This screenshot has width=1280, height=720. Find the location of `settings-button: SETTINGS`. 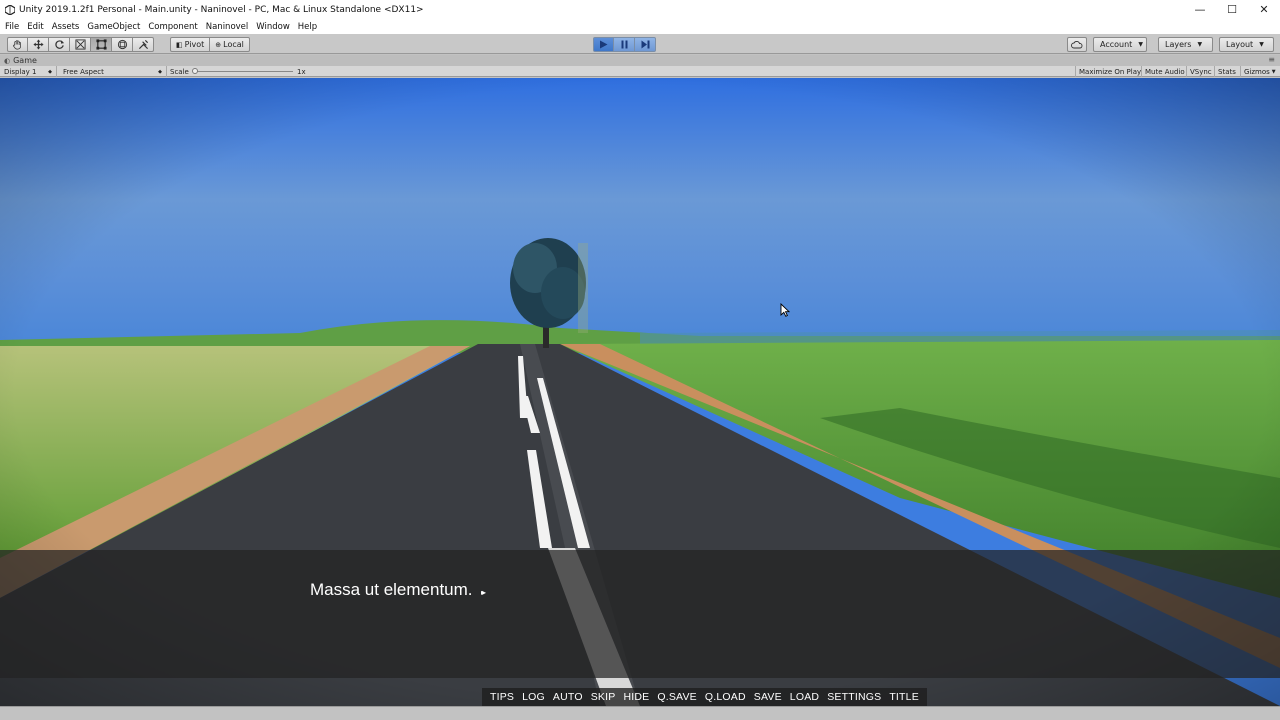

settings-button: SETTINGS is located at coordinates (854, 697).